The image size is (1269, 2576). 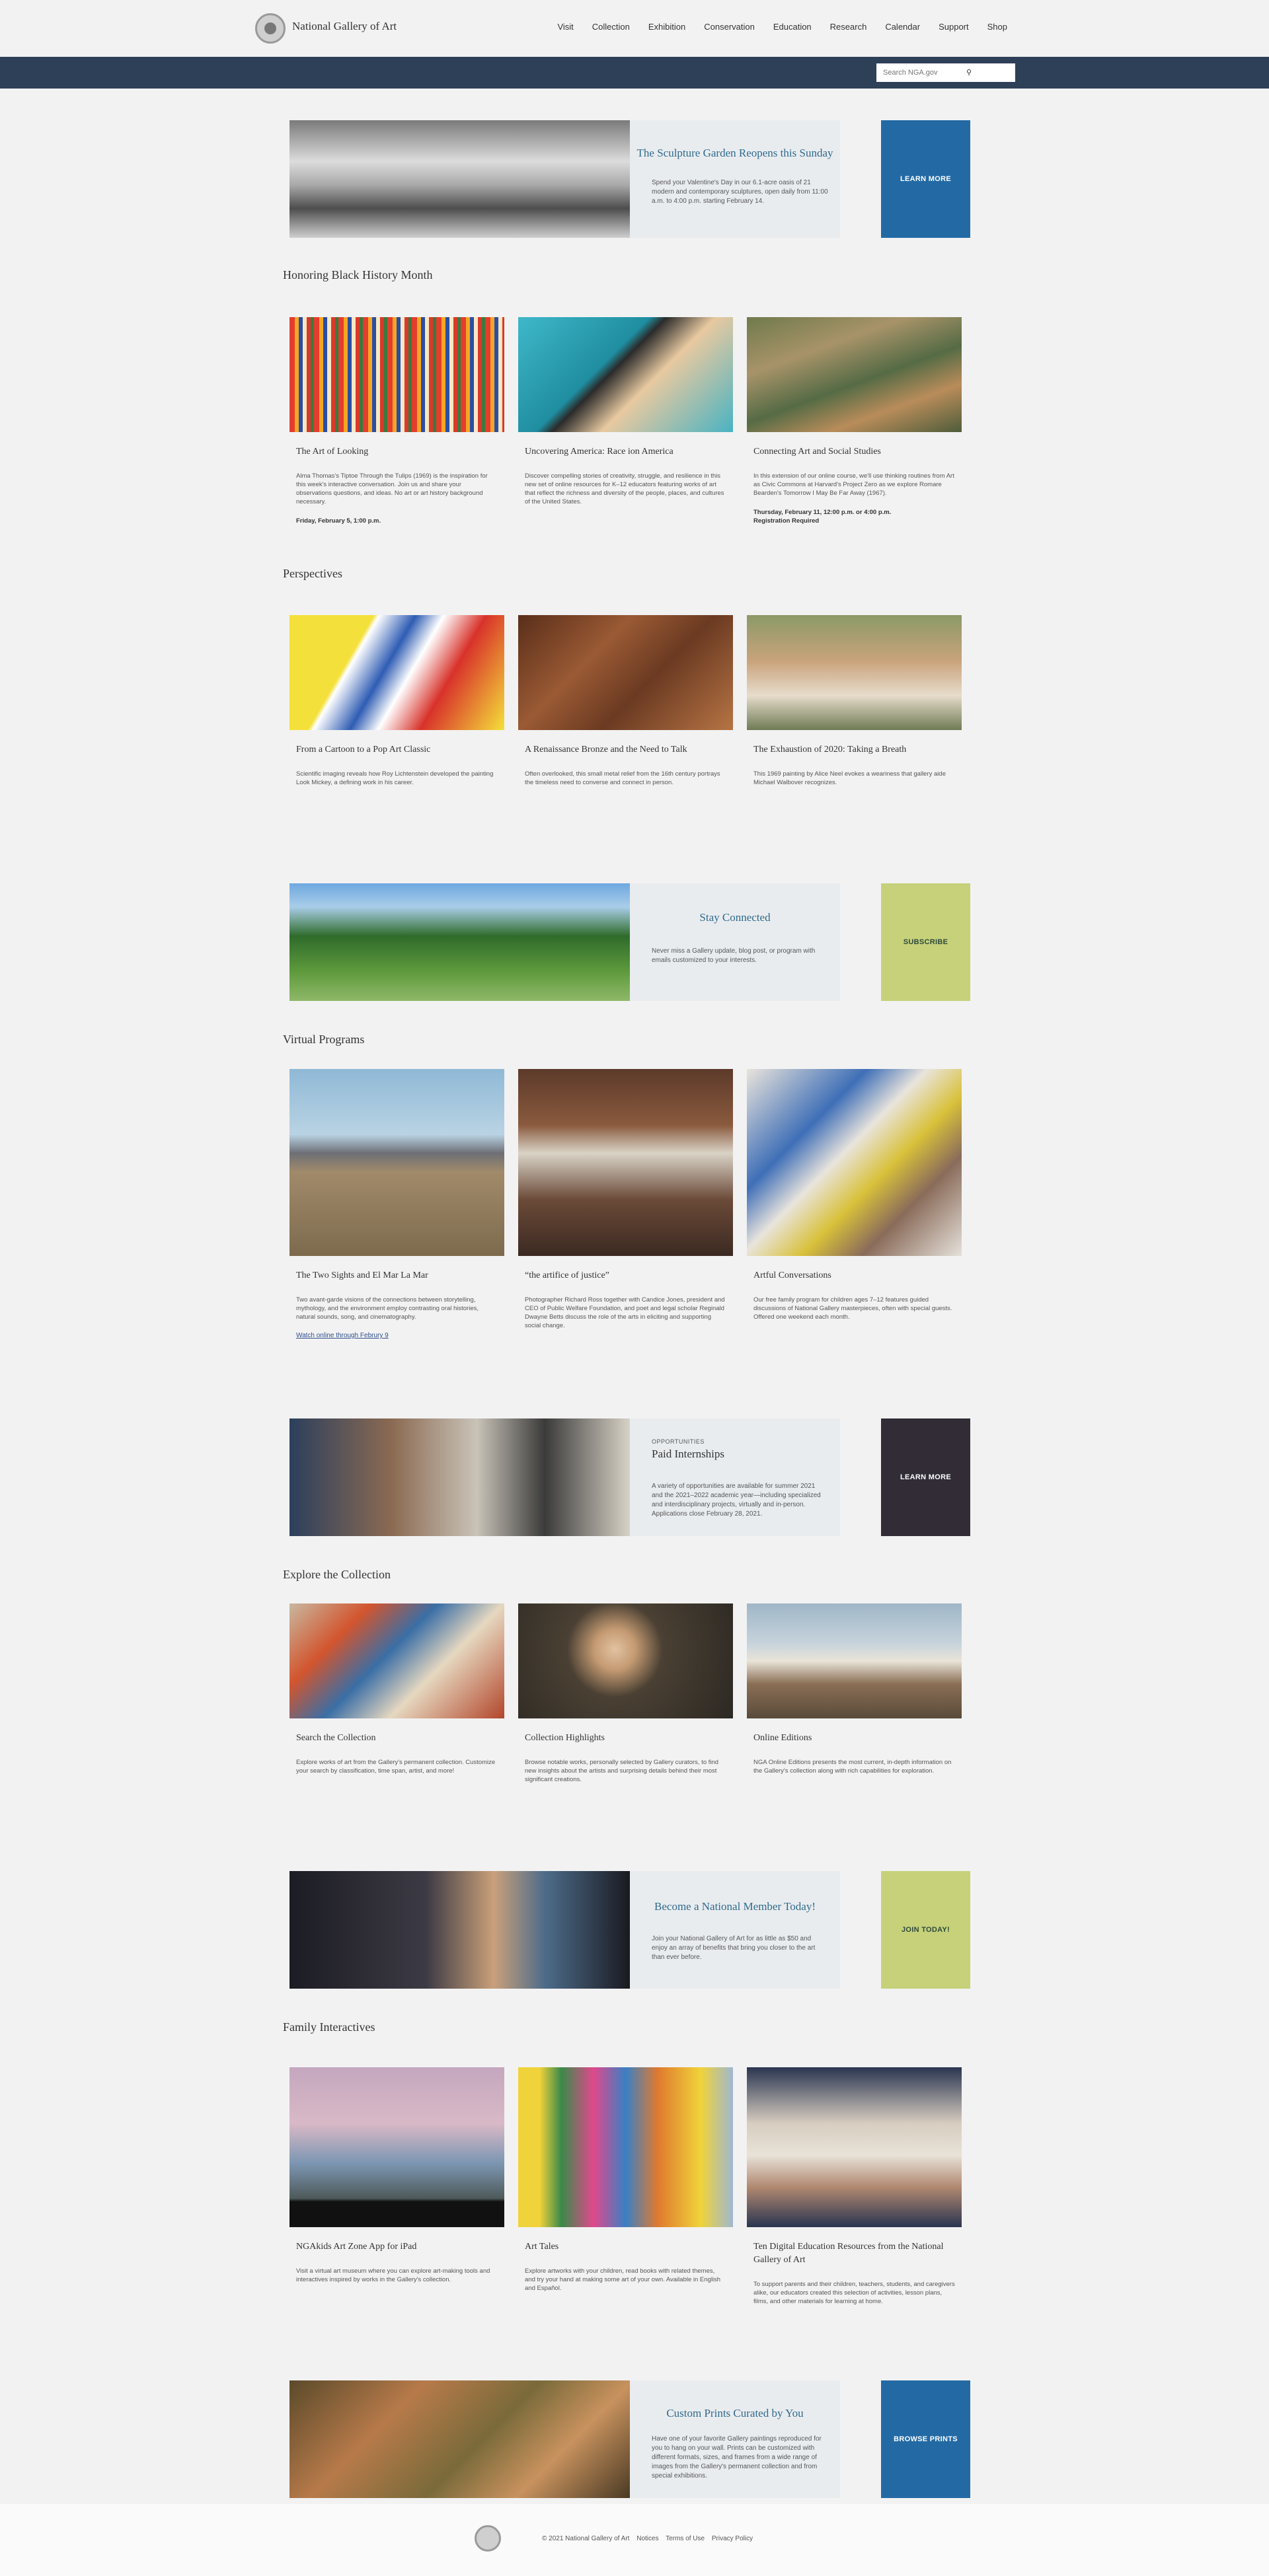 What do you see at coordinates (925, 2439) in the screenshot?
I see `browse-prints-button: BROWSE PRINTS` at bounding box center [925, 2439].